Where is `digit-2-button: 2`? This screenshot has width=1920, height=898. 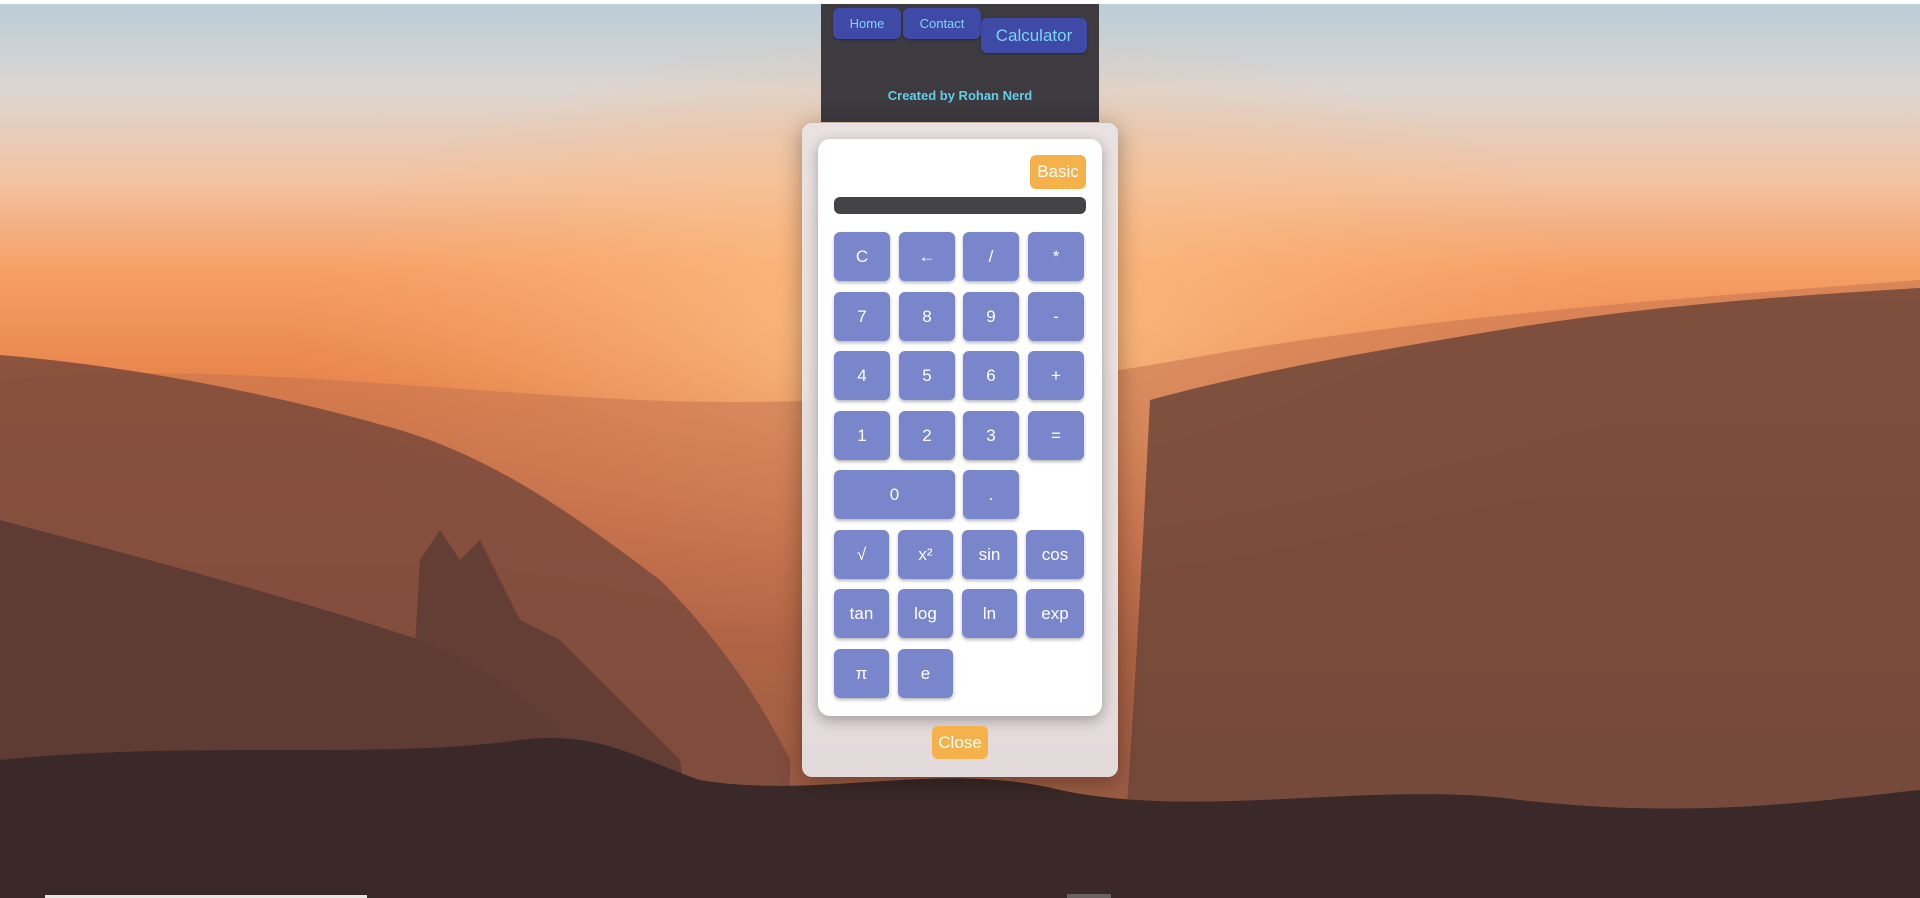
digit-2-button: 2 is located at coordinates (927, 435).